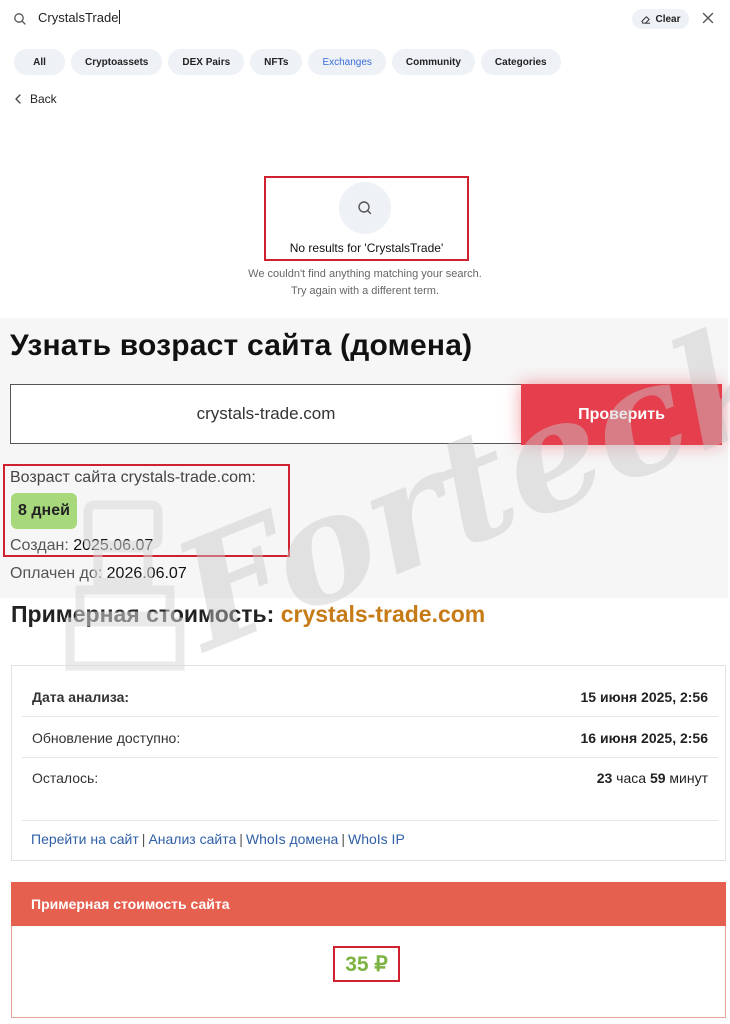 The width and height of the screenshot is (730, 1024). What do you see at coordinates (65, 778) in the screenshot?
I see `time-left-label: Осталось:` at bounding box center [65, 778].